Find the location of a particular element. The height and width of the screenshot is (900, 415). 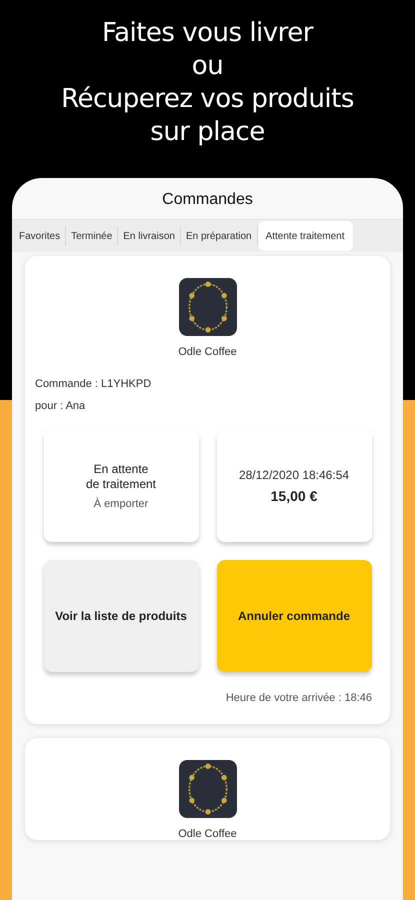

tab: En livraison is located at coordinates (149, 236).